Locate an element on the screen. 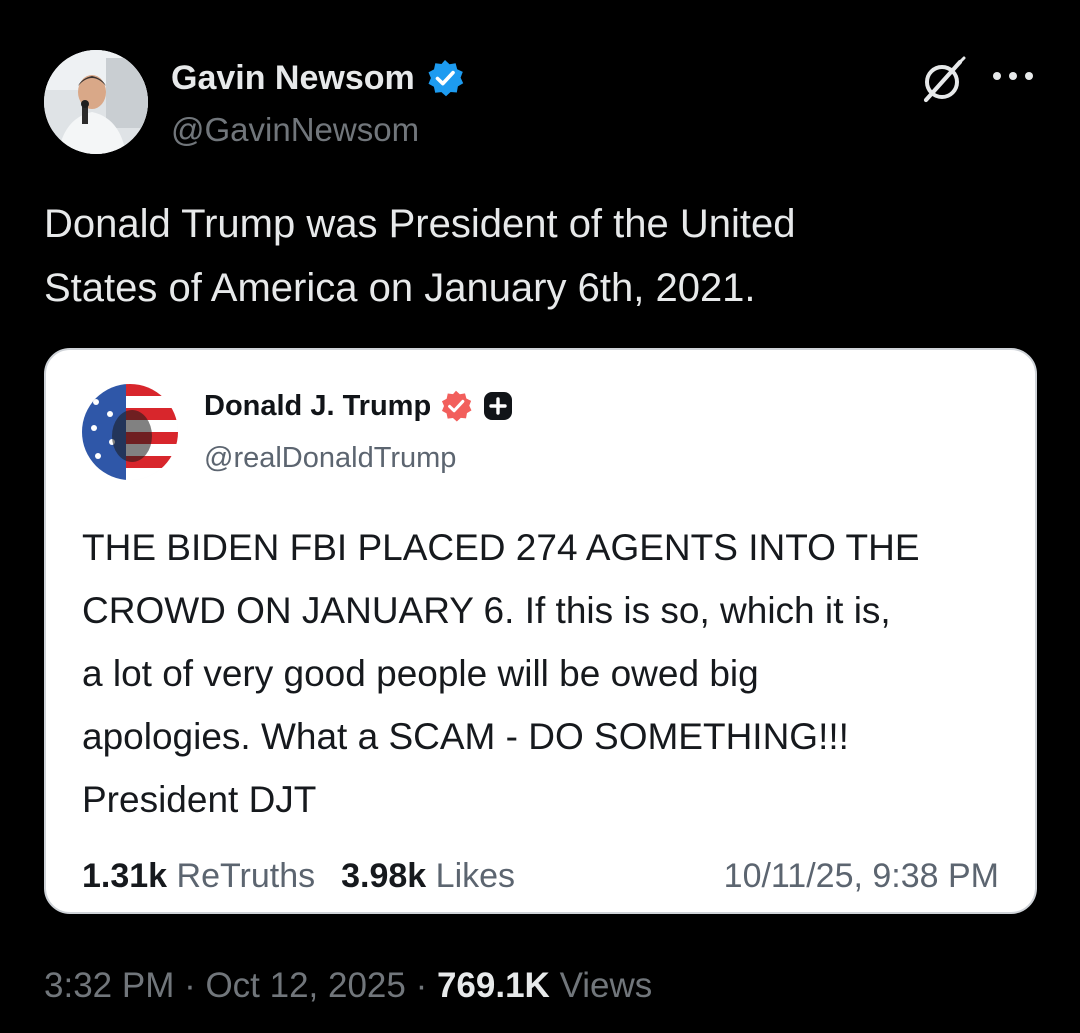 This screenshot has height=1033, width=1080. retruths-count: 1.31k is located at coordinates (125, 876).